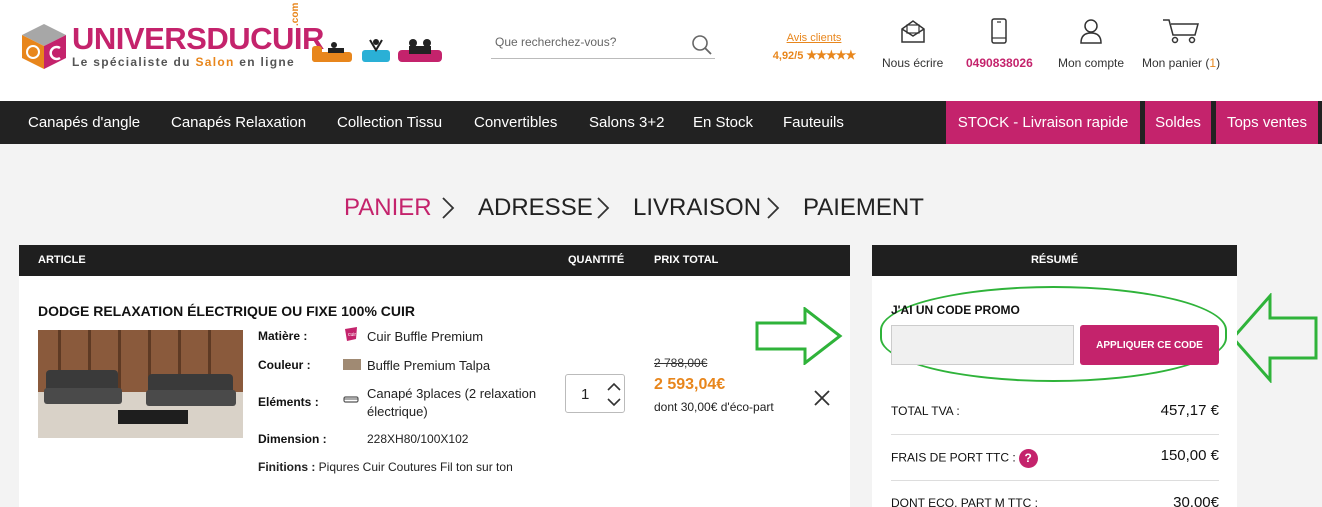 The width and height of the screenshot is (1322, 507). What do you see at coordinates (1181, 31) in the screenshot?
I see `cart-icon` at bounding box center [1181, 31].